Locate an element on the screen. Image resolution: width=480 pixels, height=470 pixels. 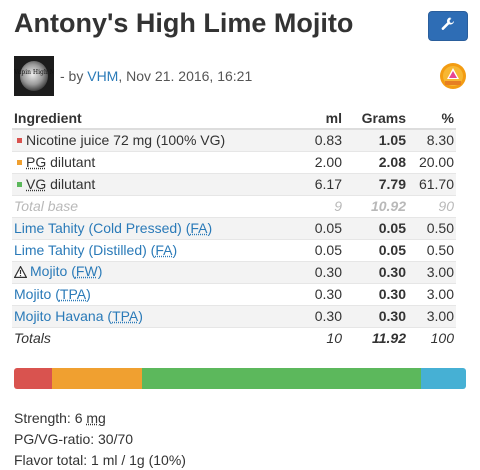
composition-bar is located at coordinates (240, 378).